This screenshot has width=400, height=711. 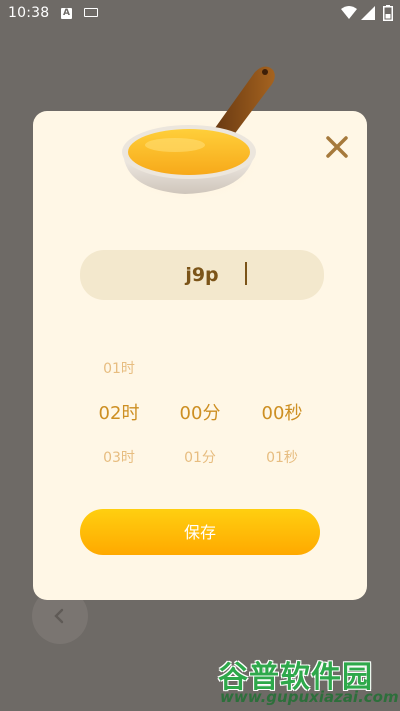 I want to click on picker-seconds-next: 01秒, so click(x=282, y=457).